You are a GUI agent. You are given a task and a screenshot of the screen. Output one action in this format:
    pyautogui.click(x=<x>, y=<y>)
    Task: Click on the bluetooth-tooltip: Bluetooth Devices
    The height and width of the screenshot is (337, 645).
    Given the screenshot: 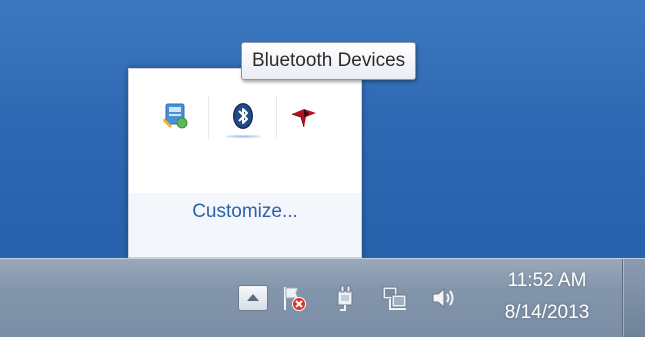 What is the action you would take?
    pyautogui.click(x=329, y=61)
    